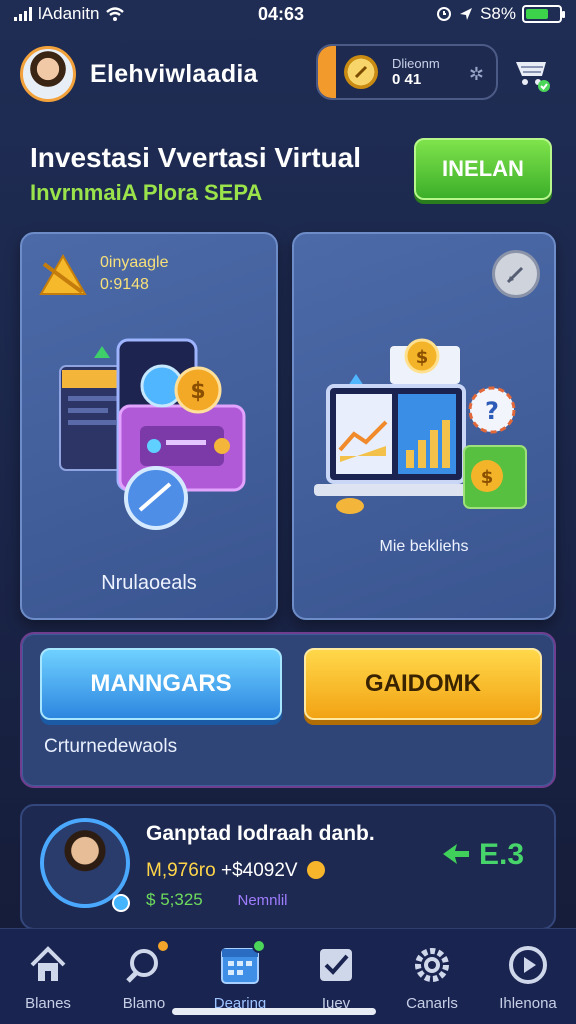  I want to click on profile-stat-earnings: M,976ro, so click(181, 870).